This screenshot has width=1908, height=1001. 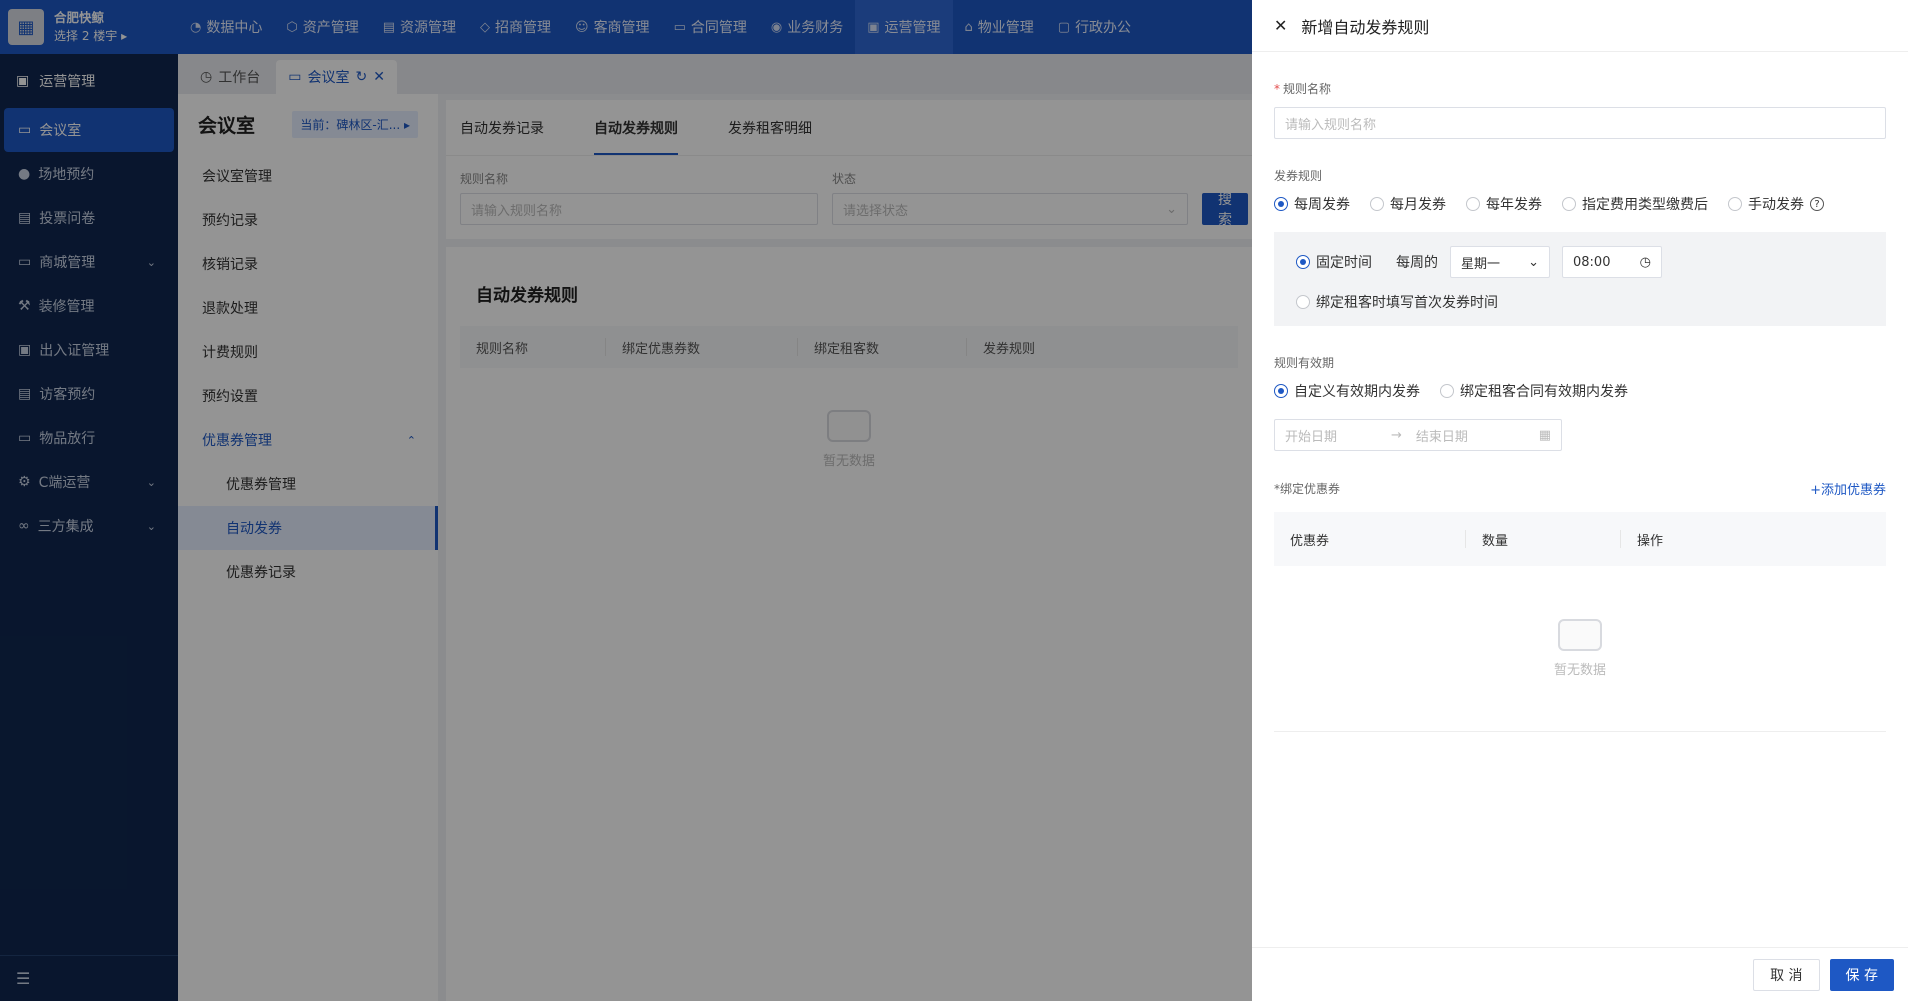 I want to click on validity-radio-1: 绑定租客合同有效期内发券, so click(x=1534, y=391).